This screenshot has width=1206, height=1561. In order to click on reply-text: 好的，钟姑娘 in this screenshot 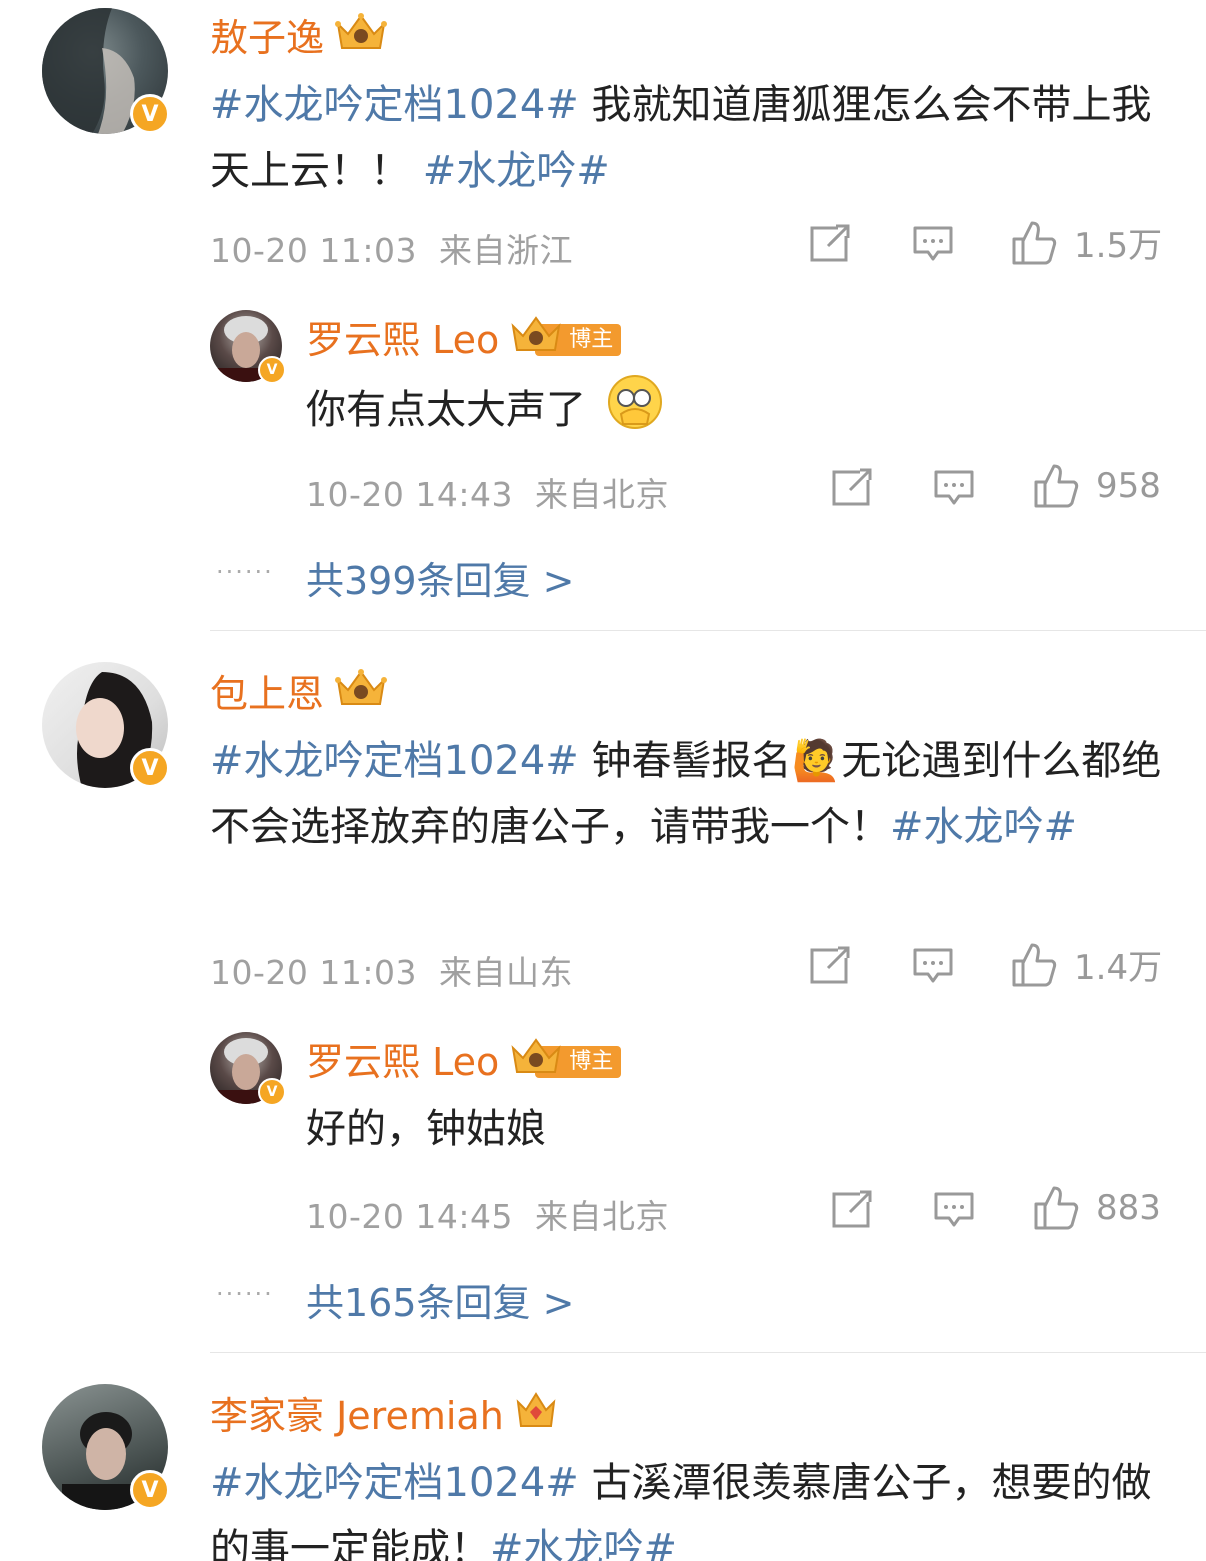, I will do `click(426, 1129)`.